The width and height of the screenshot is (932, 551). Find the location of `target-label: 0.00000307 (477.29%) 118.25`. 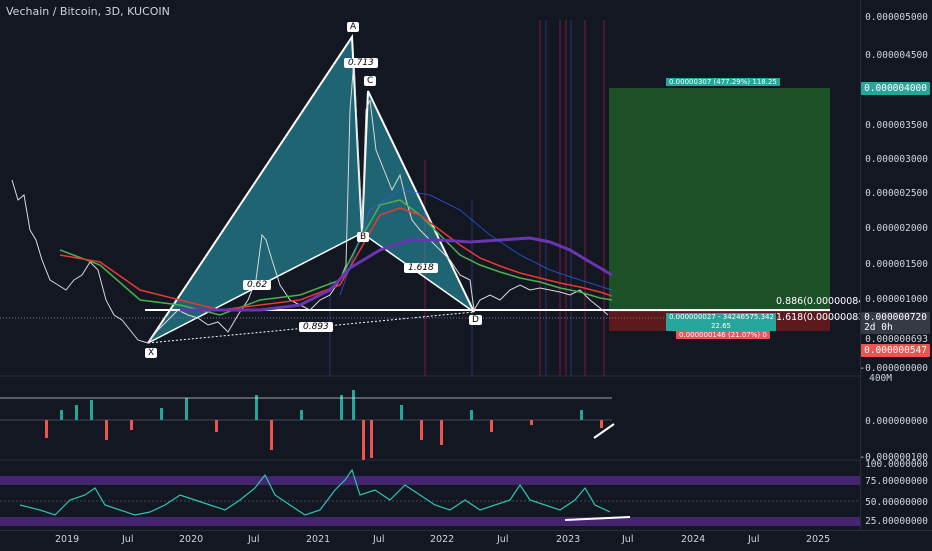

target-label: 0.00000307 (477.29%) 118.25 is located at coordinates (723, 82).